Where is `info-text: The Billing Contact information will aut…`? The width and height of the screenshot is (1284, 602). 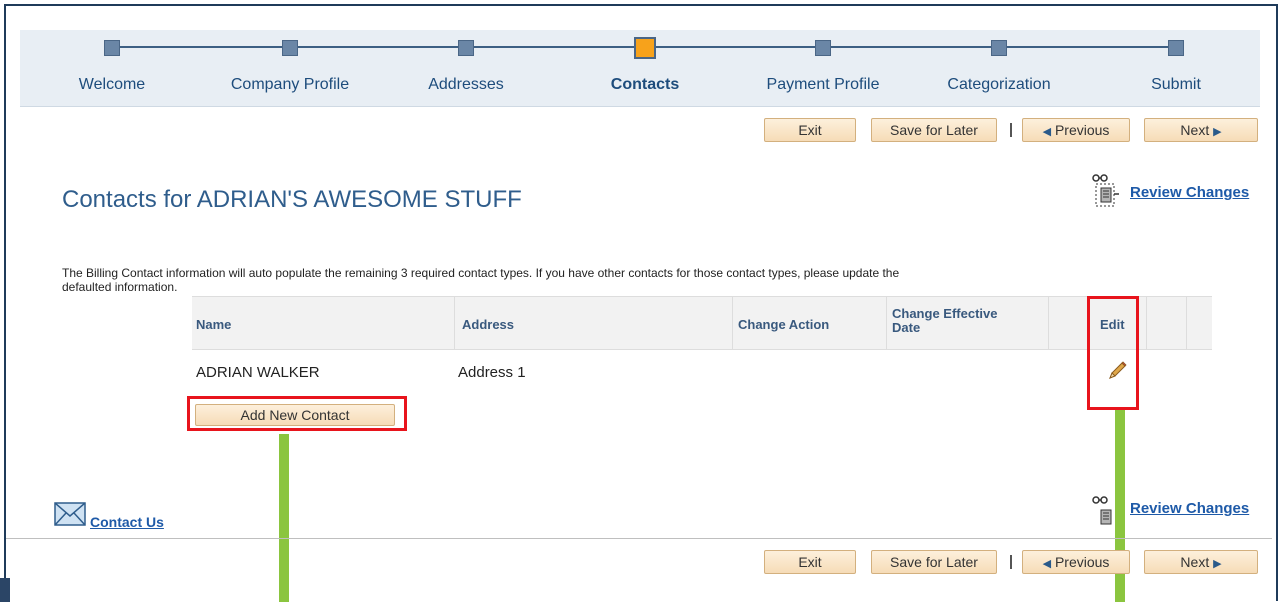 info-text: The Billing Contact information will aut… is located at coordinates (481, 280).